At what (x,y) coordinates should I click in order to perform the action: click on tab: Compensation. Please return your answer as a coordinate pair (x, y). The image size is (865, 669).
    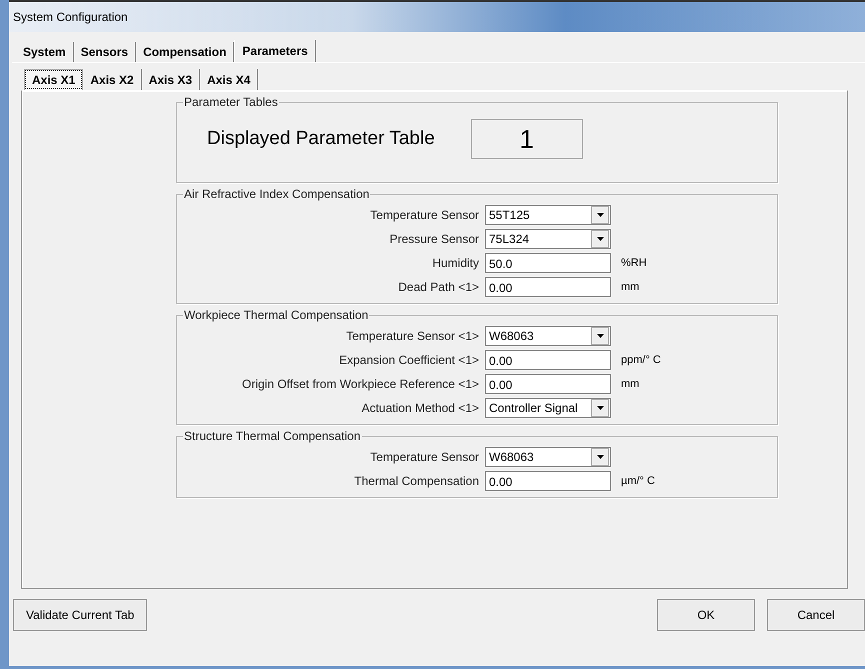
    Looking at the image, I should click on (185, 52).